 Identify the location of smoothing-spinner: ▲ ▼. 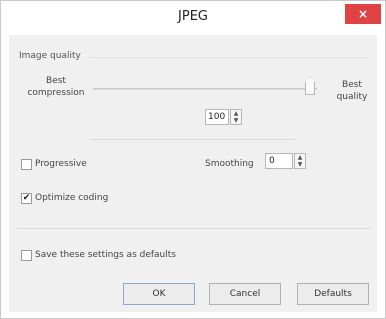
(300, 161).